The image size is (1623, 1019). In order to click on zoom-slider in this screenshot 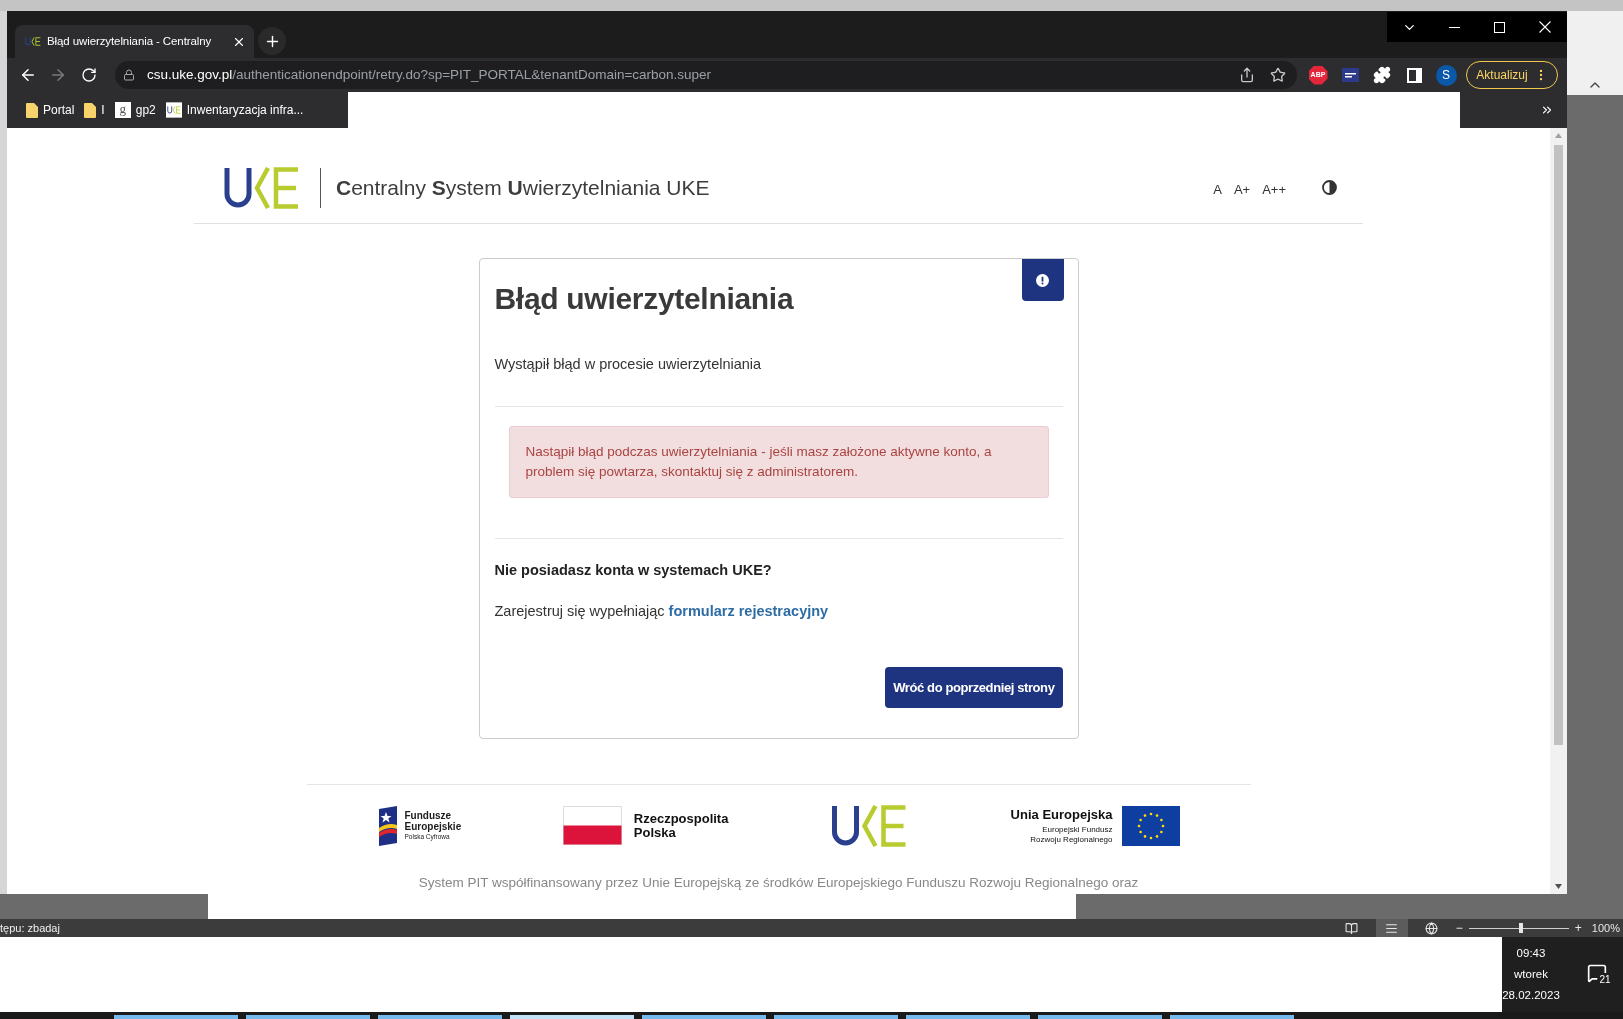, I will do `click(1518, 928)`.